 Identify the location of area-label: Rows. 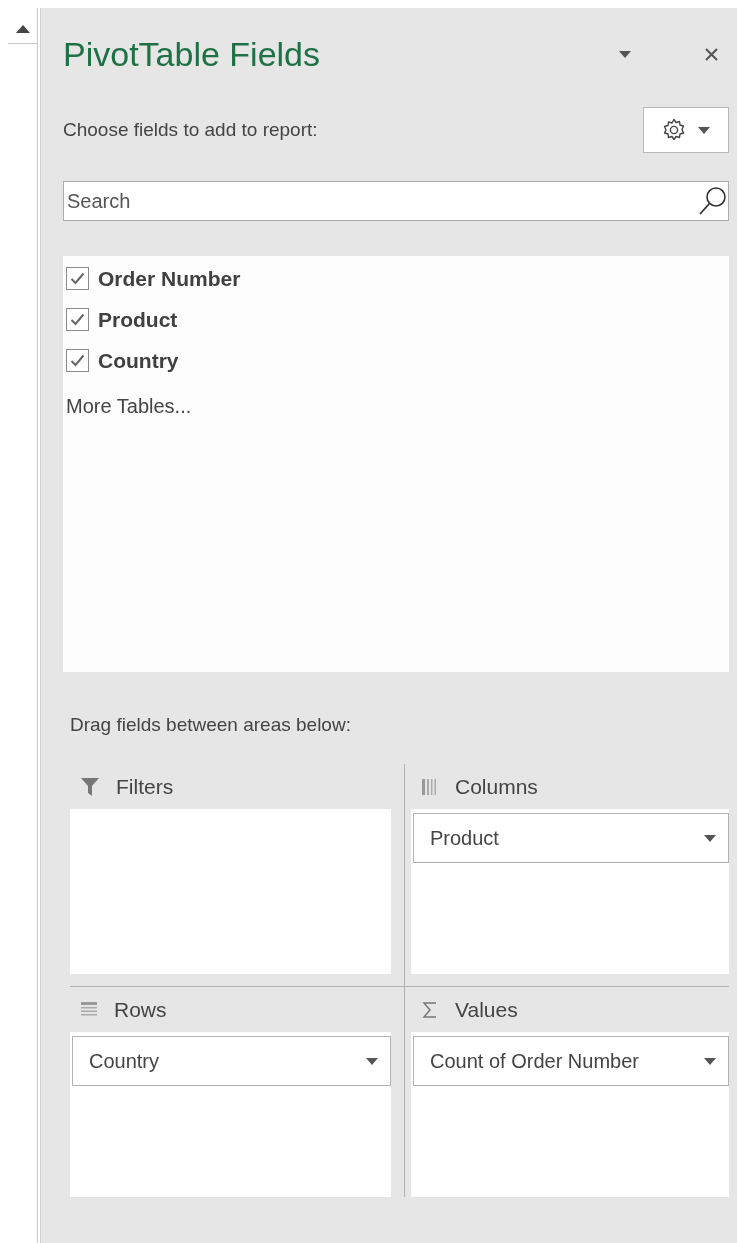
(140, 1009).